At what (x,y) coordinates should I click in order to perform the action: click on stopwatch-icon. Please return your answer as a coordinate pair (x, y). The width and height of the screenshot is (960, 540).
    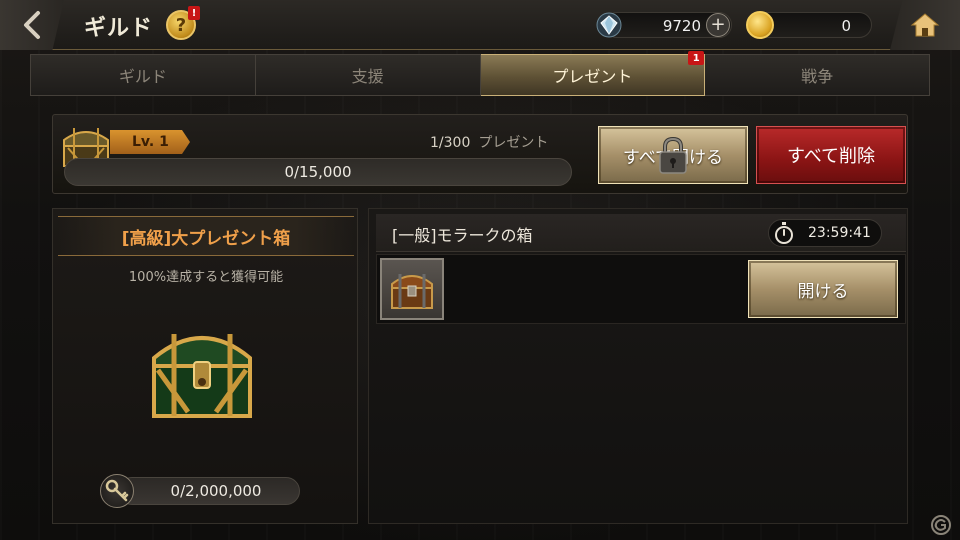
    Looking at the image, I should click on (784, 233).